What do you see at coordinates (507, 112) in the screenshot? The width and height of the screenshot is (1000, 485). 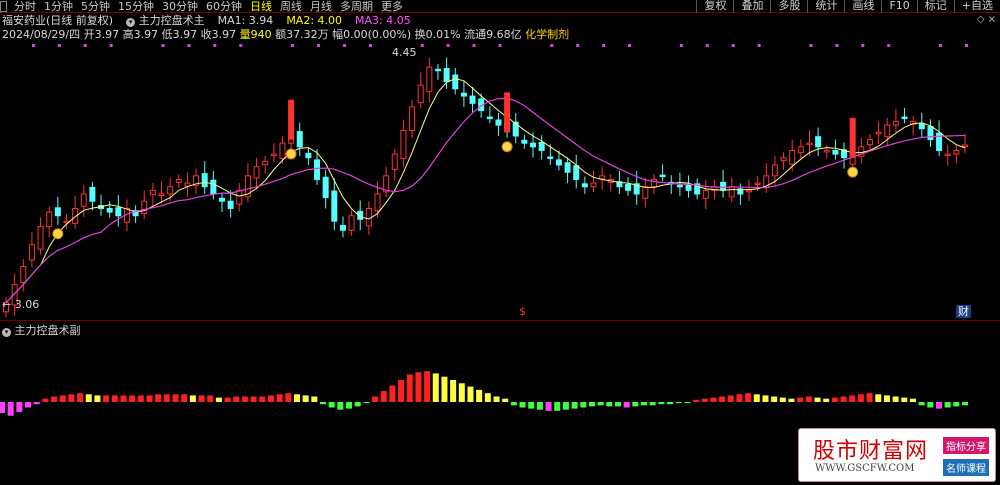 I see `highlight-candle` at bounding box center [507, 112].